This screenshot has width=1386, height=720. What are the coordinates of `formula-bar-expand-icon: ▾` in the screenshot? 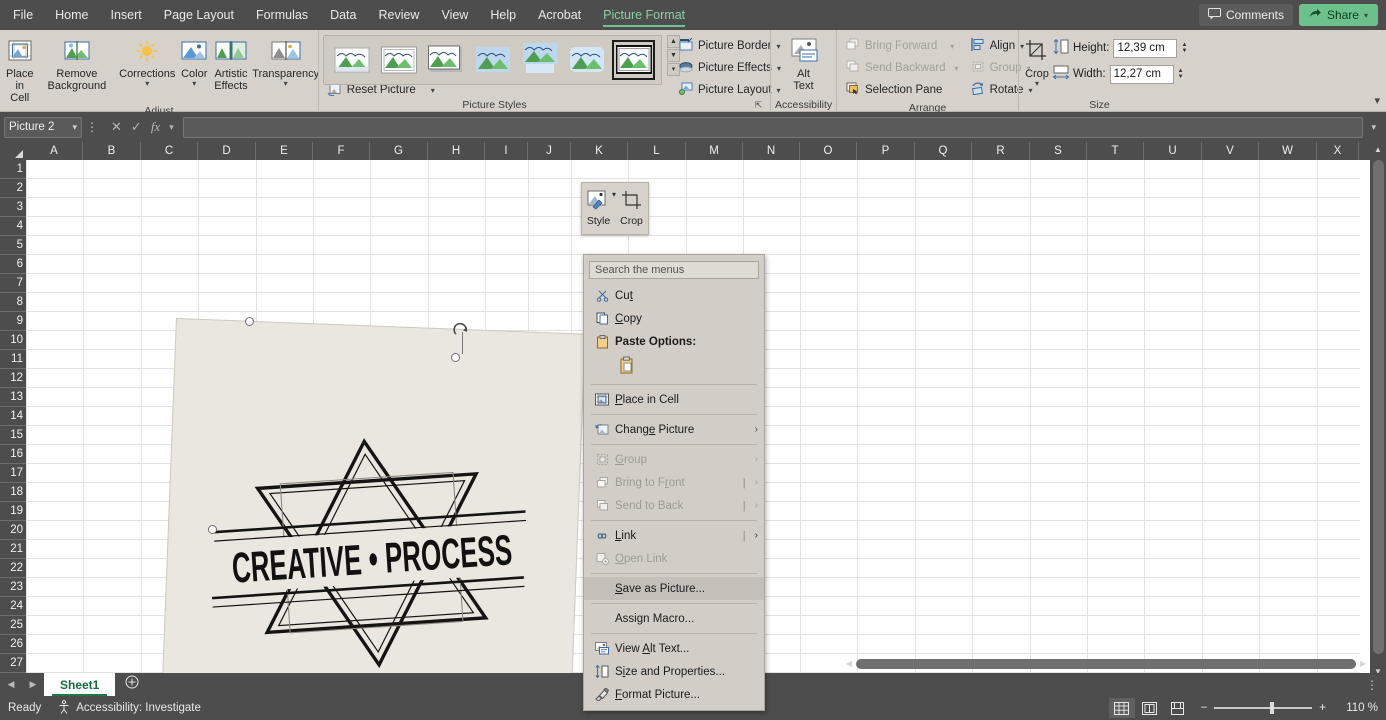 It's located at (1373, 127).